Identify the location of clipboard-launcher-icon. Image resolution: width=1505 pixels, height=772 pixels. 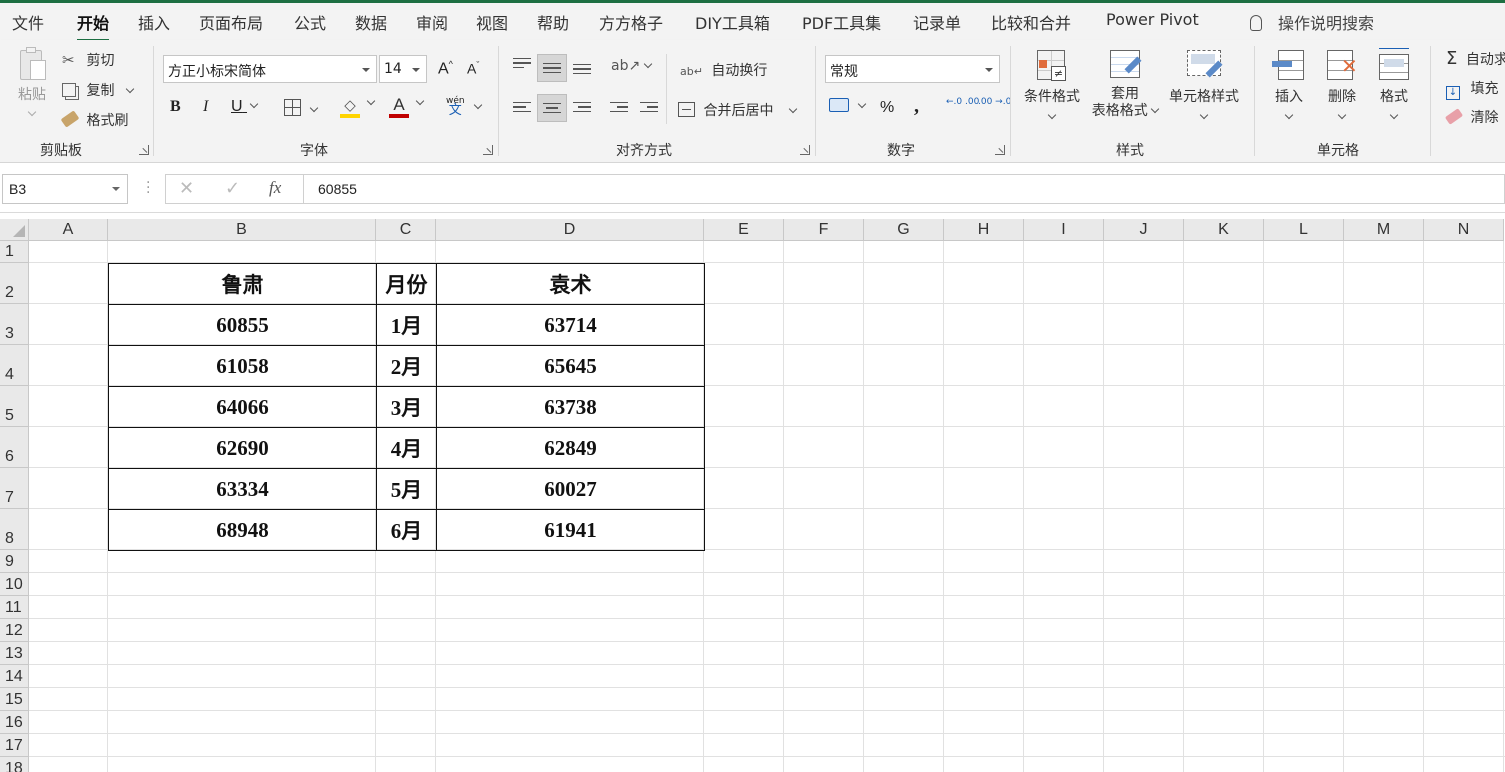
(144, 150).